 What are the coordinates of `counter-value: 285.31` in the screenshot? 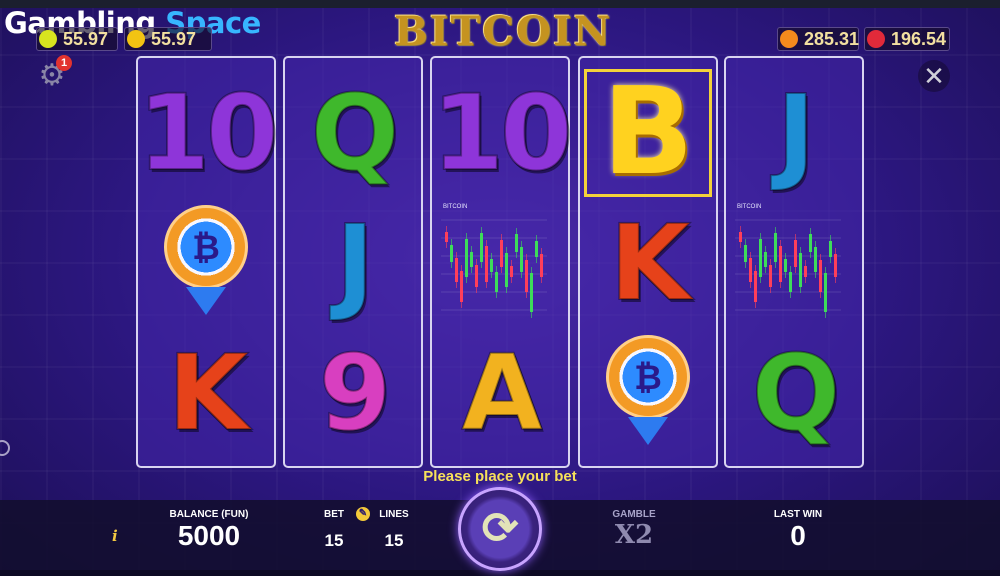 It's located at (832, 38).